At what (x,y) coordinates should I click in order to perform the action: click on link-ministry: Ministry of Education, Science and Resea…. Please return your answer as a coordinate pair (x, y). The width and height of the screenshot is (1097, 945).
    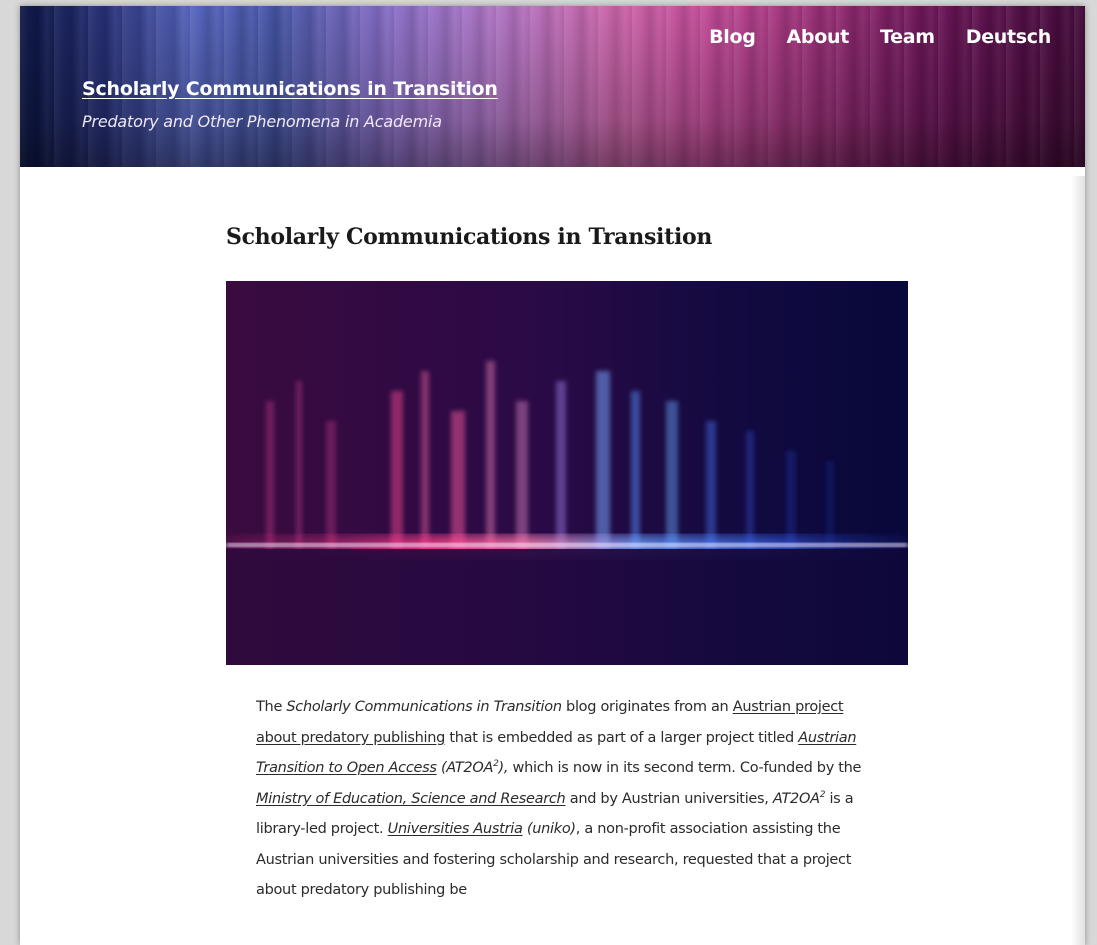
    Looking at the image, I should click on (411, 799).